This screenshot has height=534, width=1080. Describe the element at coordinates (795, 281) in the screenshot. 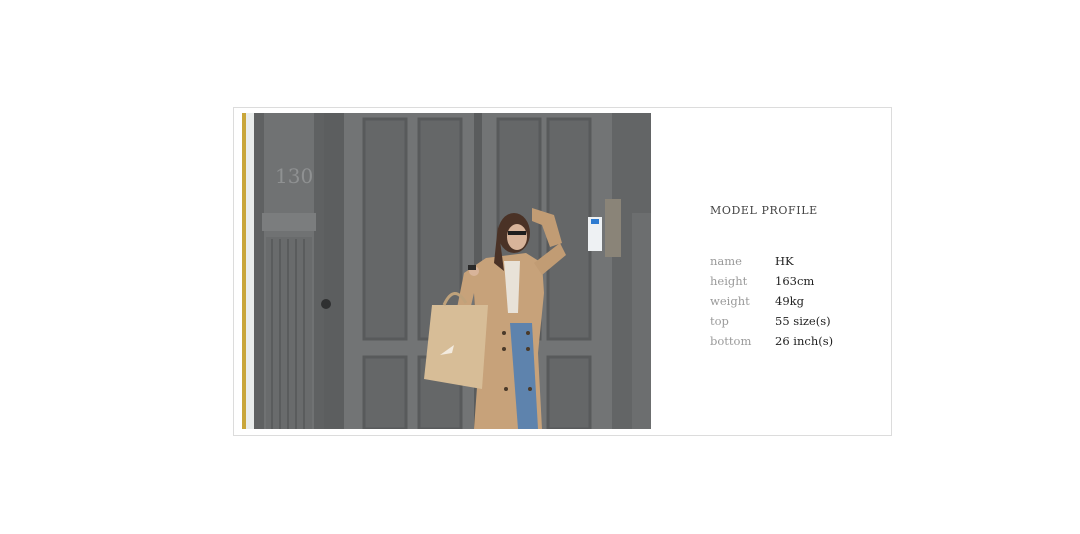

I see `profile-value: 163cm` at that location.